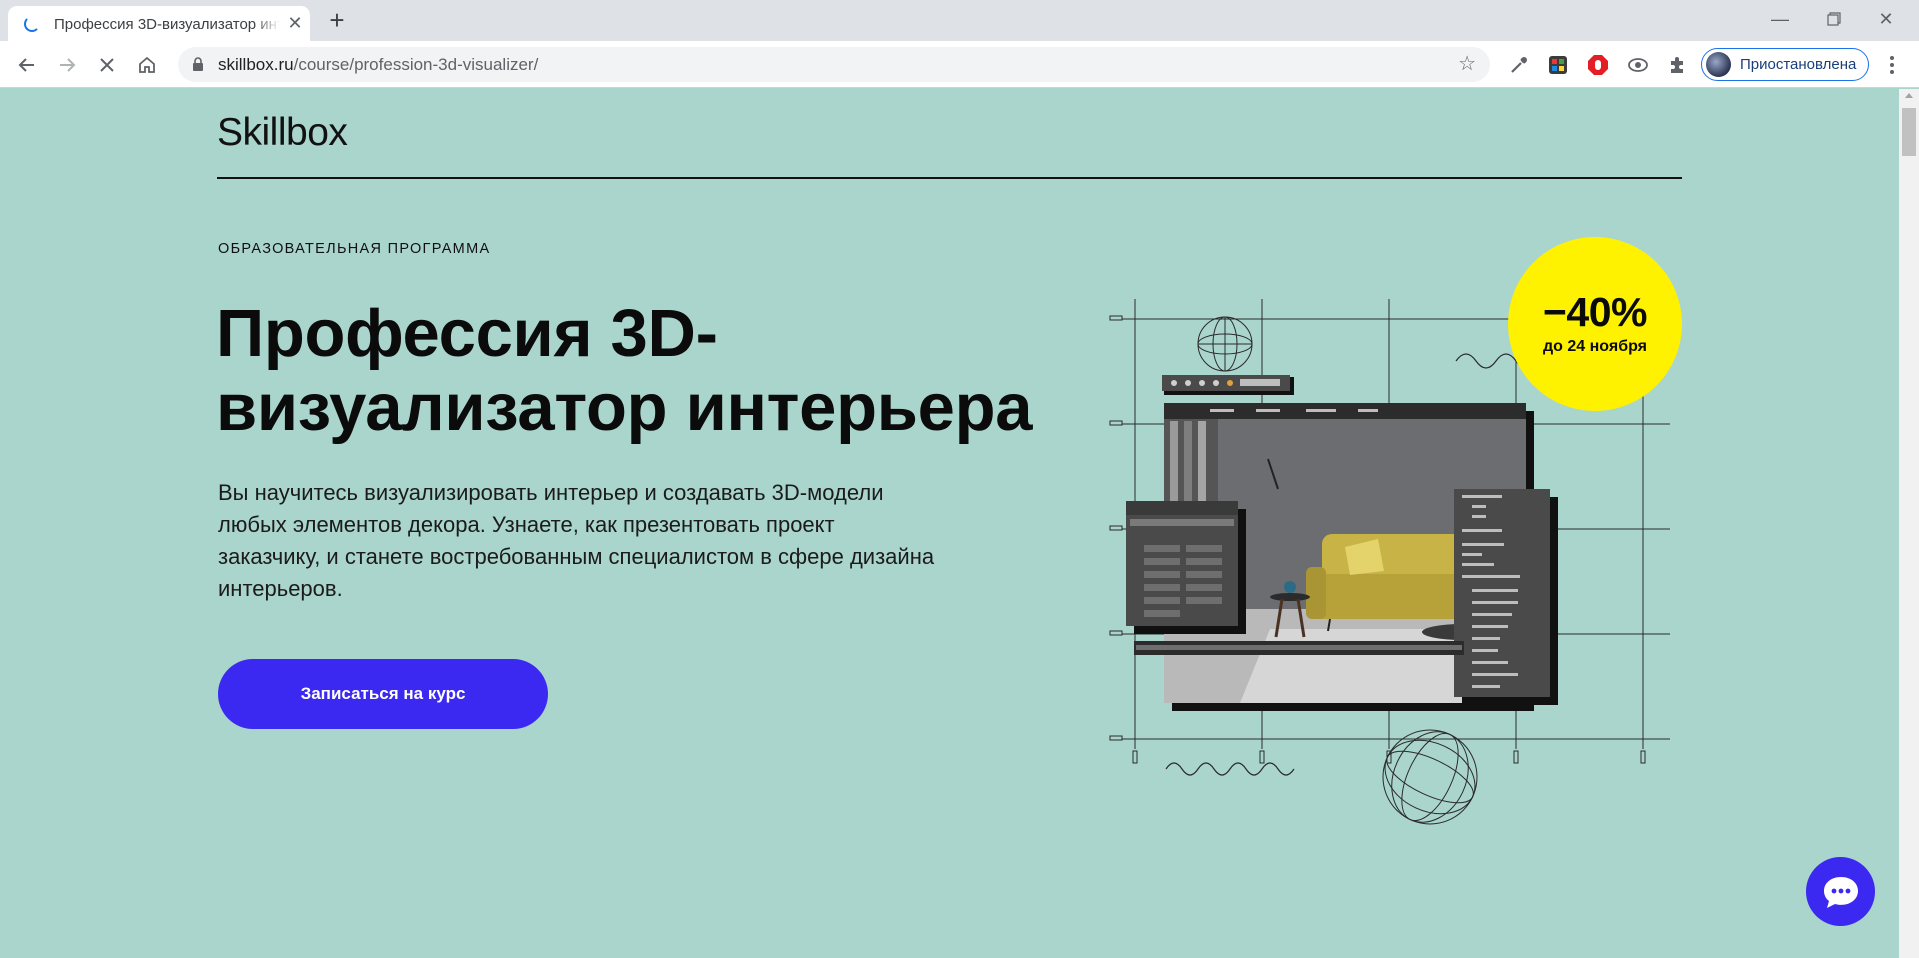 Image resolution: width=1919 pixels, height=958 pixels. I want to click on enroll-button: Записаться на курс, so click(383, 694).